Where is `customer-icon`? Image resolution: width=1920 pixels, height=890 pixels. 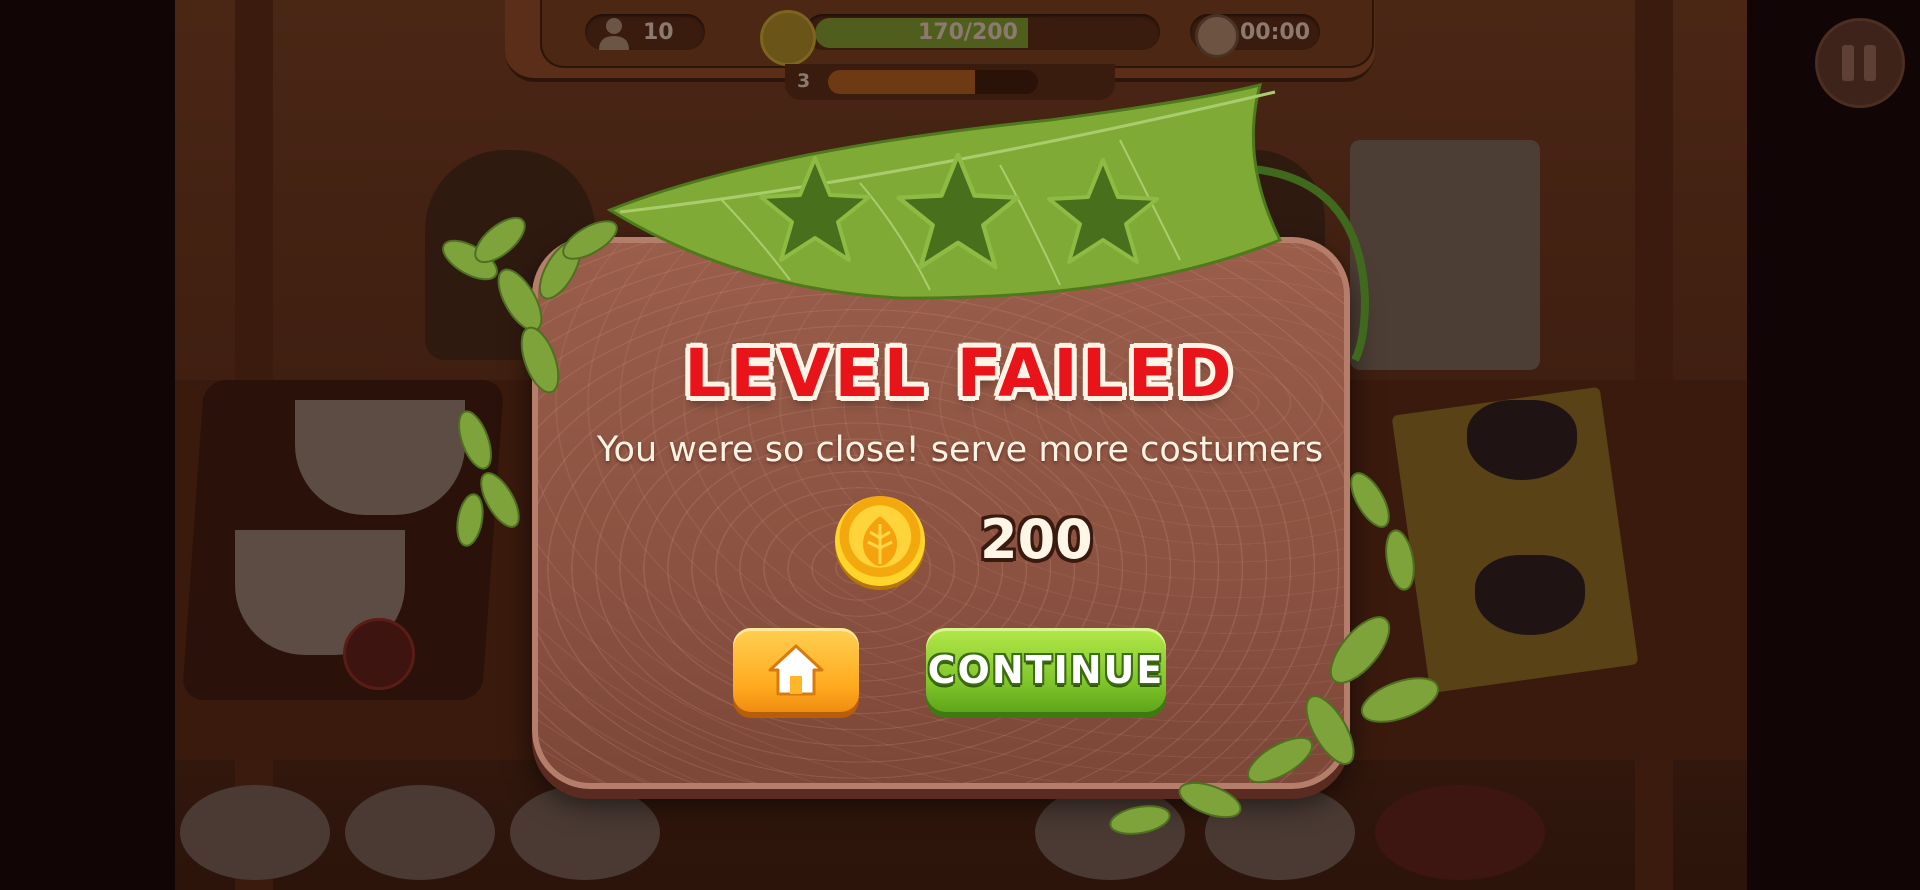
customer-icon is located at coordinates (614, 34).